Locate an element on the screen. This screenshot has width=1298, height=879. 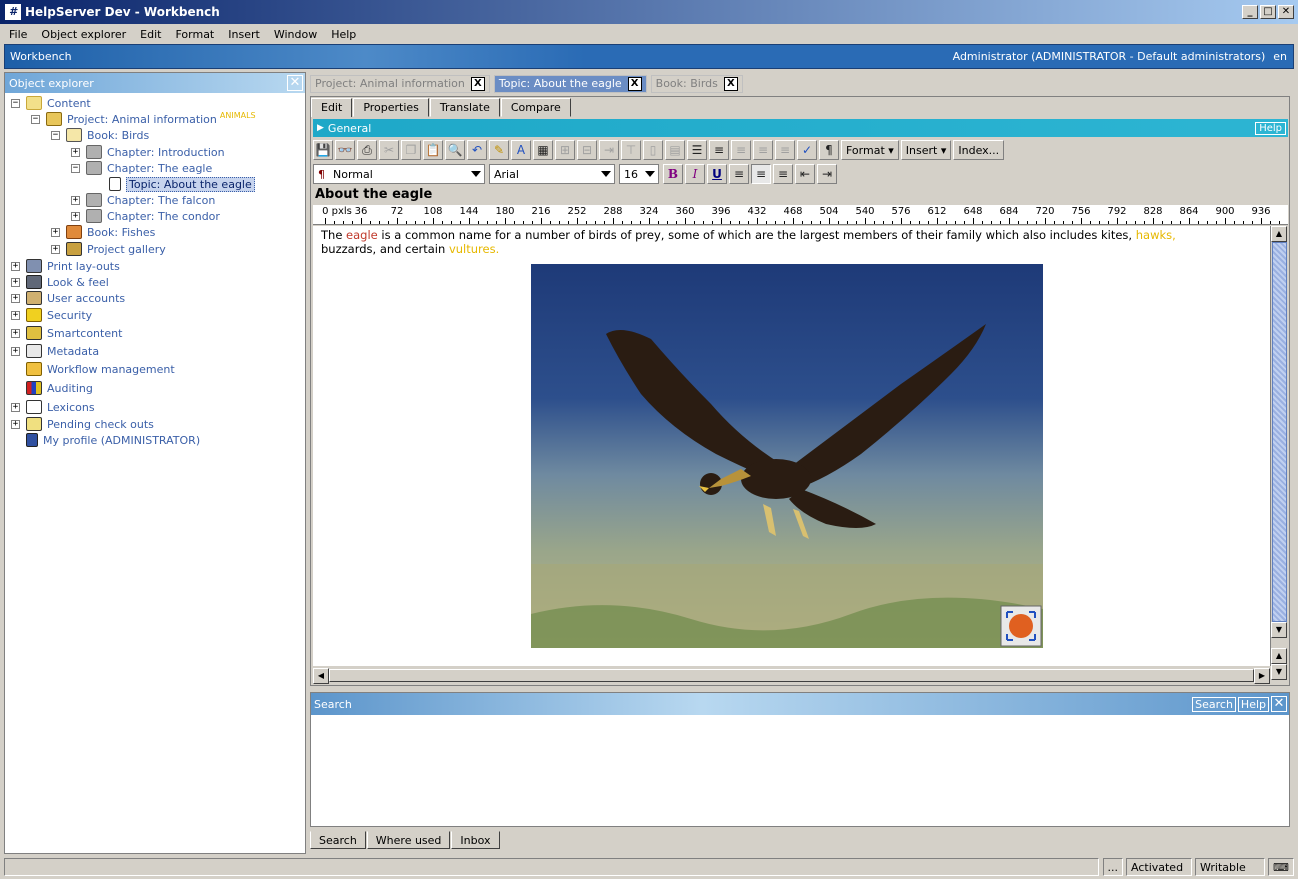
cell-icon: ▯ is located at coordinates (653, 150).